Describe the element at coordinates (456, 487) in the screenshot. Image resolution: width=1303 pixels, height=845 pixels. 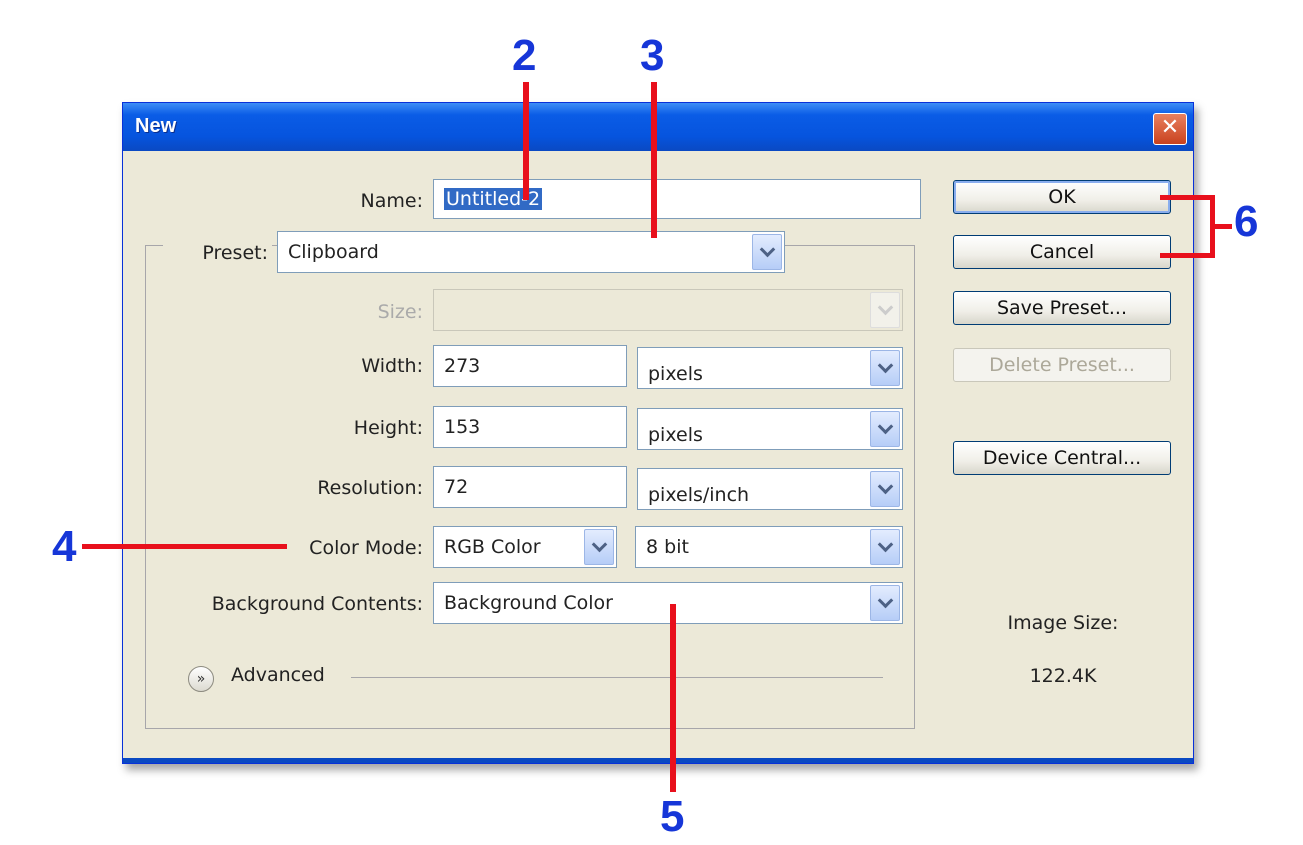
I see `resolution-value: 72` at that location.